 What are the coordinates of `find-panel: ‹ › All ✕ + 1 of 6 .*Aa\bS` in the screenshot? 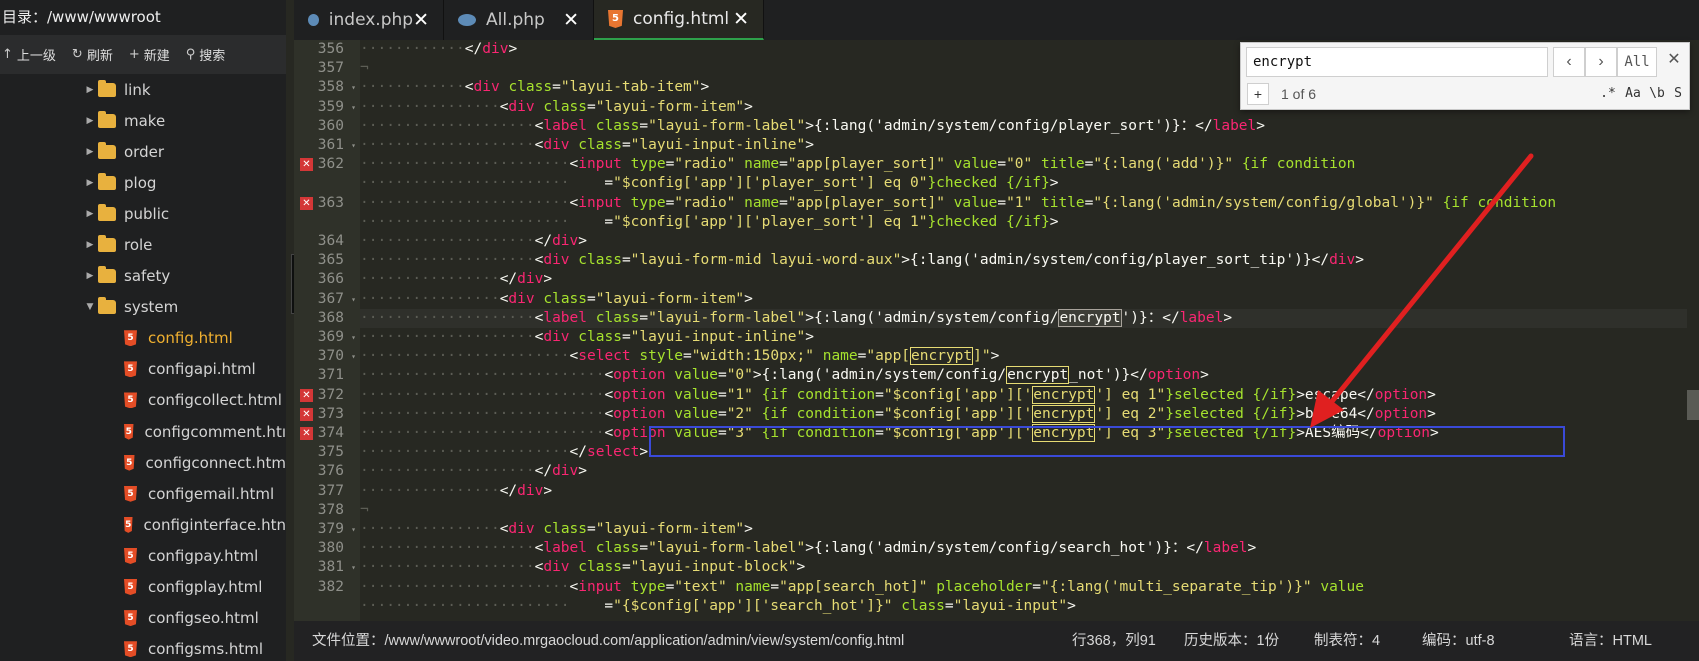 It's located at (1465, 76).